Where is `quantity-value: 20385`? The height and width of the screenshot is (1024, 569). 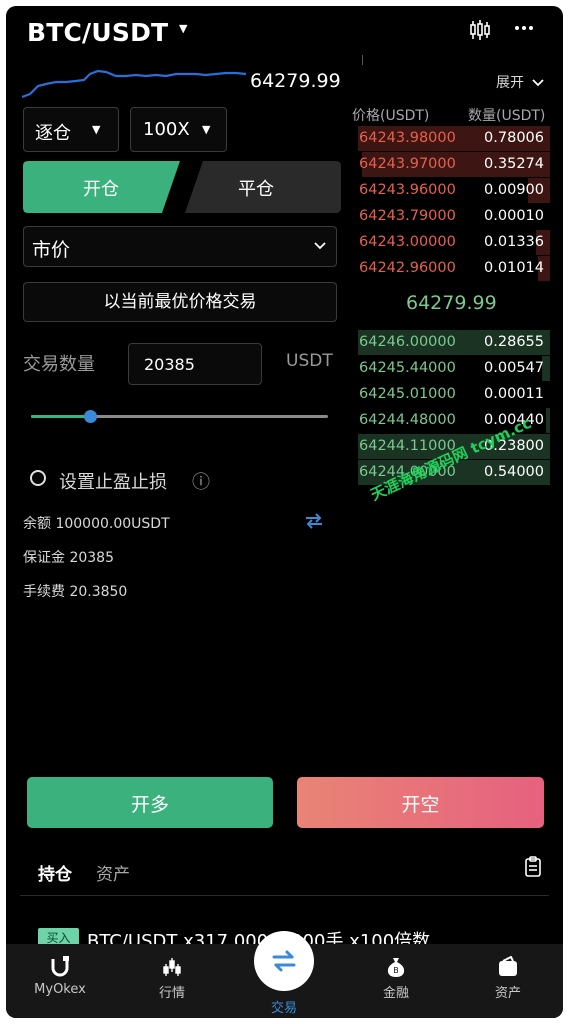
quantity-value: 20385 is located at coordinates (169, 364).